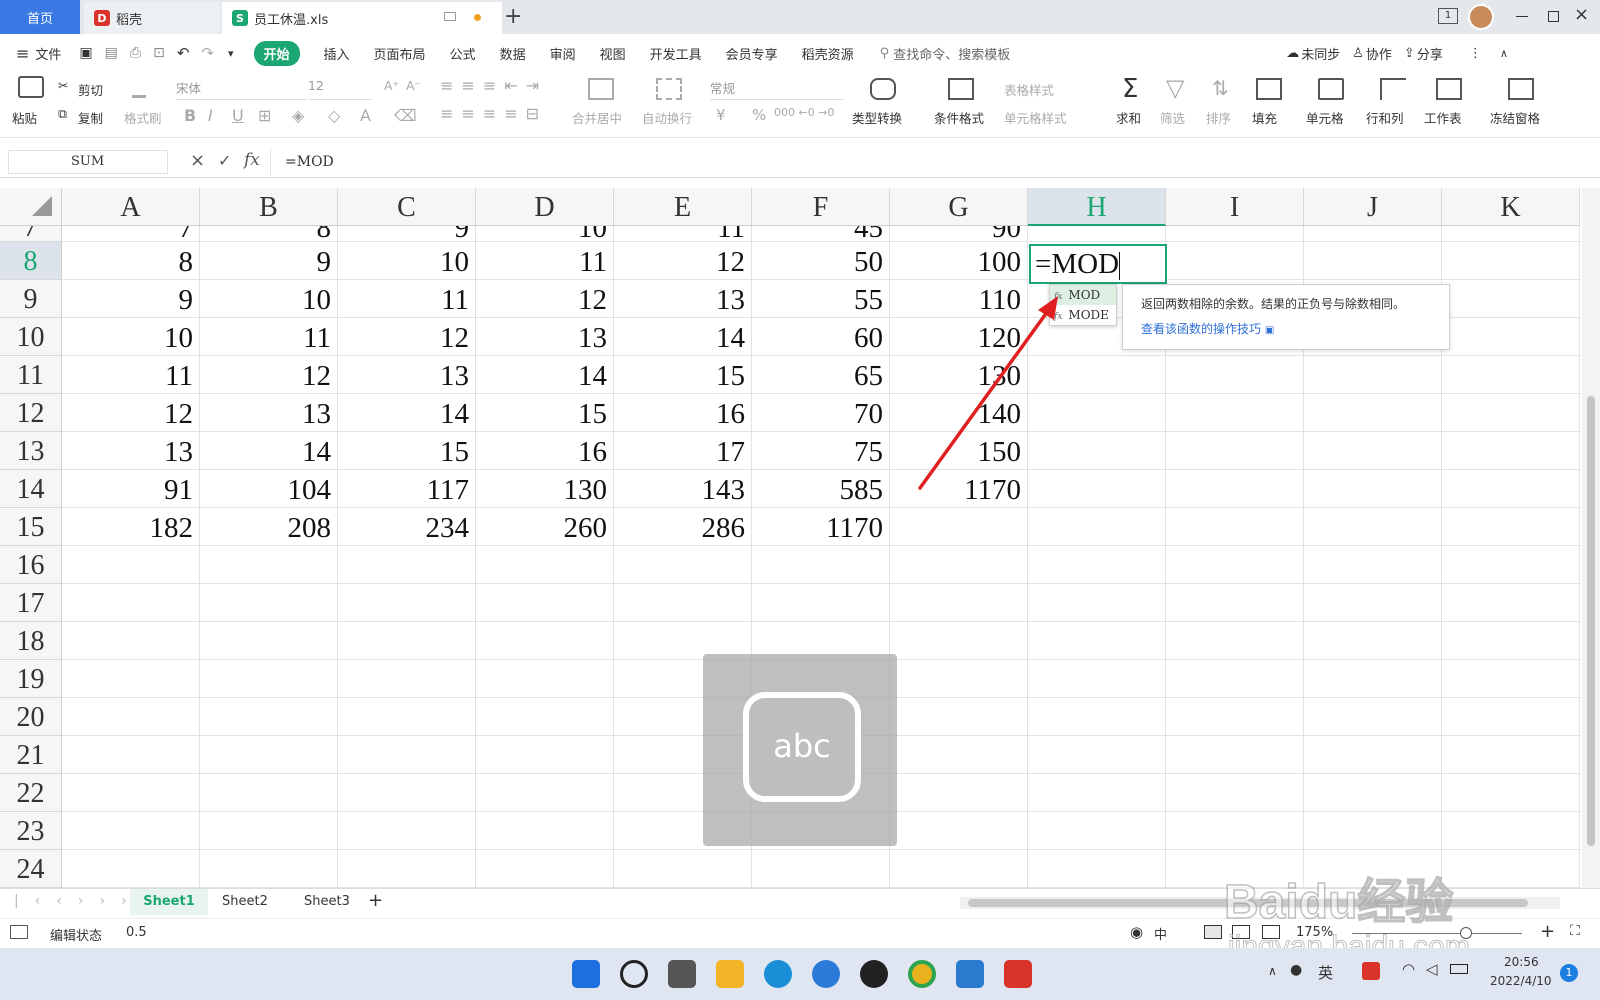 The image size is (1600, 1000). Describe the element at coordinates (1018, 974) in the screenshot. I see `wps-icon` at that location.